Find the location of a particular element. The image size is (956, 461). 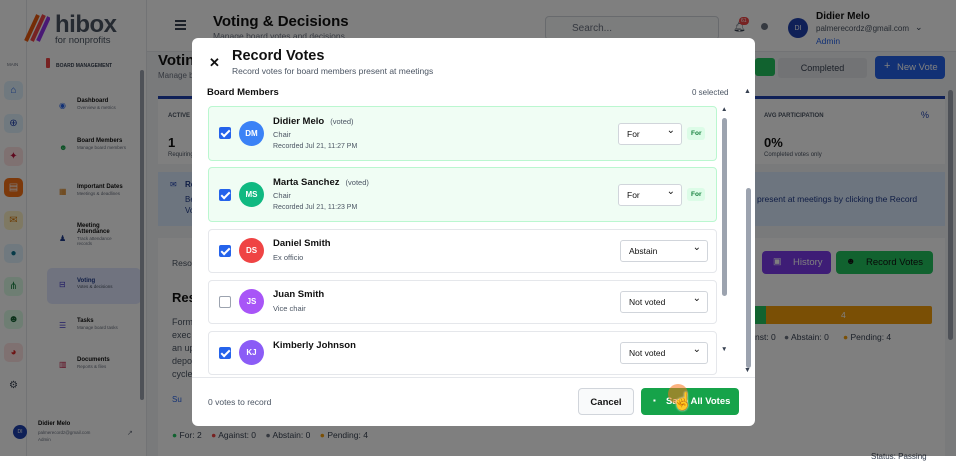

avatar: DM is located at coordinates (251, 133).